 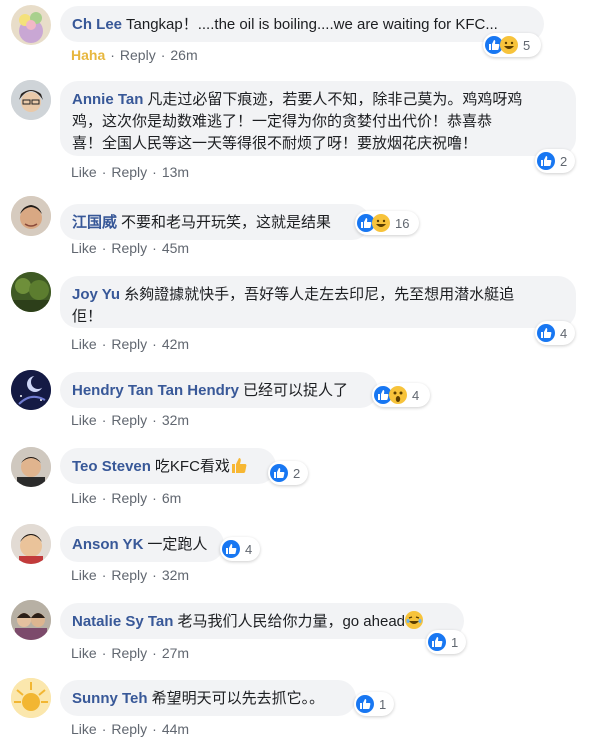 I want to click on comment-author: Teo Steven, so click(x=111, y=466).